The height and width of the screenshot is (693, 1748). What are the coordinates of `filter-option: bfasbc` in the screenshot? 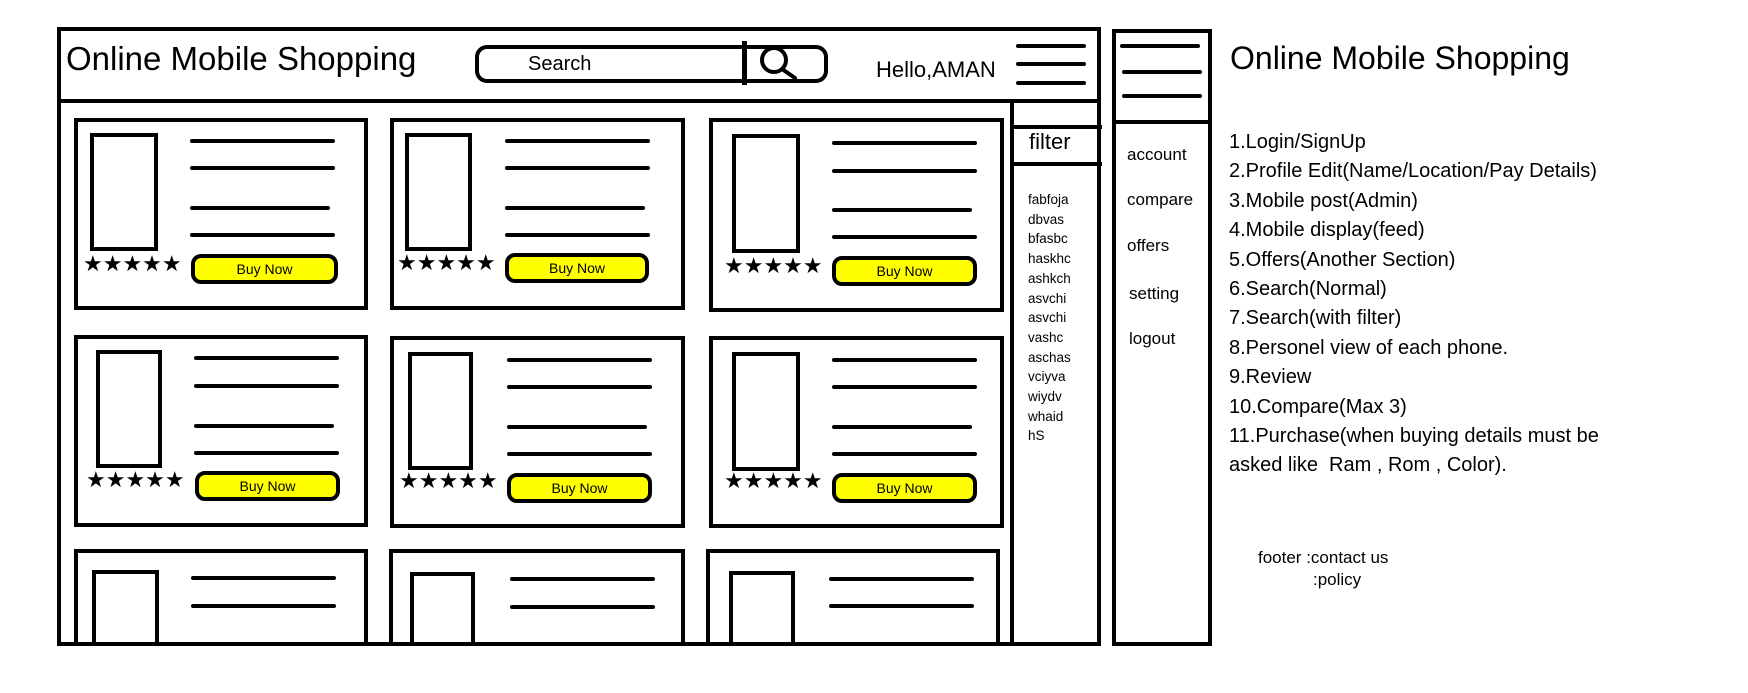 It's located at (1049, 239).